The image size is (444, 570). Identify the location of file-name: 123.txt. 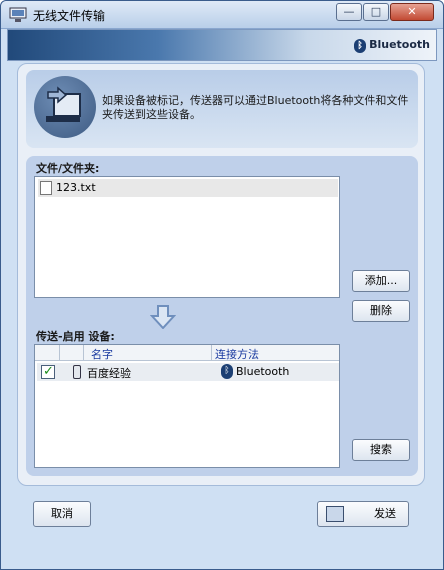
(76, 187).